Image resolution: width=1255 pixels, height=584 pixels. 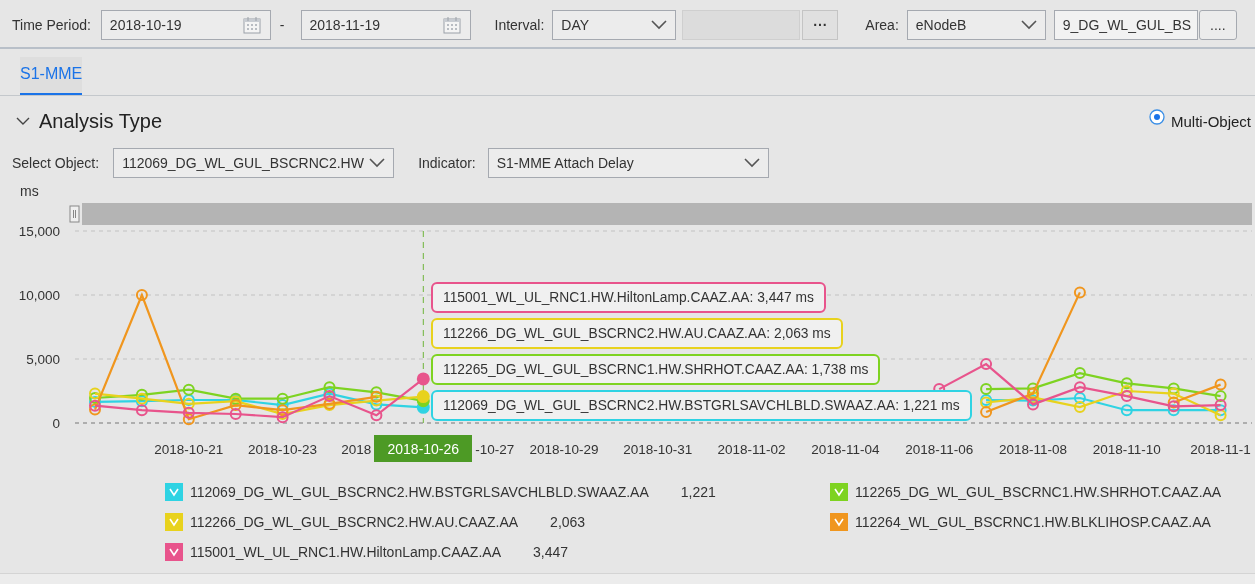 What do you see at coordinates (1126, 449) in the screenshot?
I see `x-axis-label: 2018-11-10` at bounding box center [1126, 449].